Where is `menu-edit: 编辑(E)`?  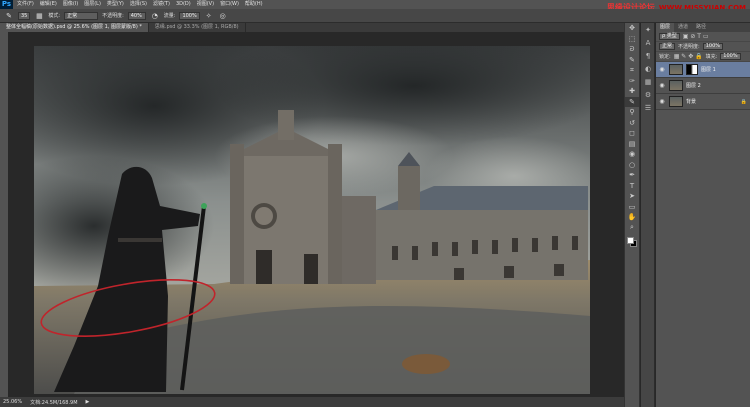
menu-edit: 编辑(E) is located at coordinates (48, 4).